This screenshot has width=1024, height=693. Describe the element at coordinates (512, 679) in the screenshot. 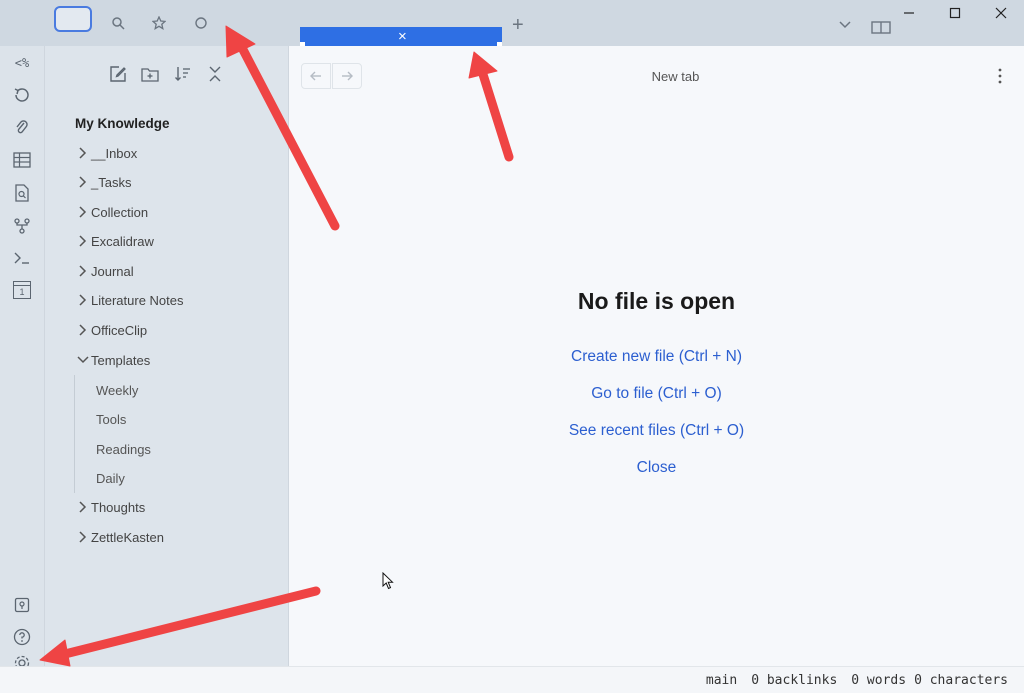

I see `status-bar: main 0 backlinks 0 words 0 characters` at that location.